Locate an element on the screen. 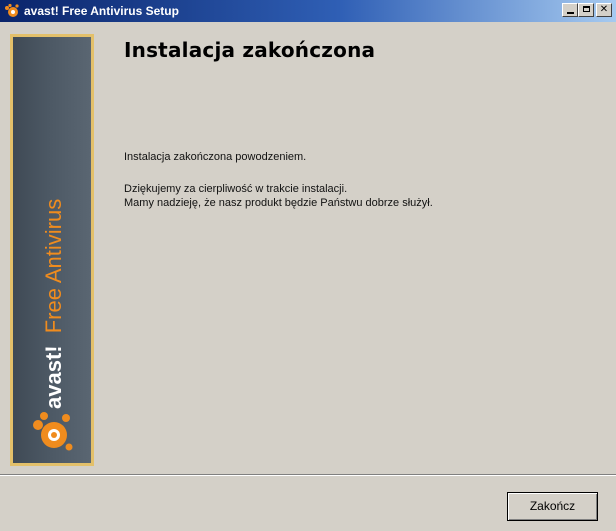 This screenshot has height=531, width=616. minimize-icon is located at coordinates (570, 13).